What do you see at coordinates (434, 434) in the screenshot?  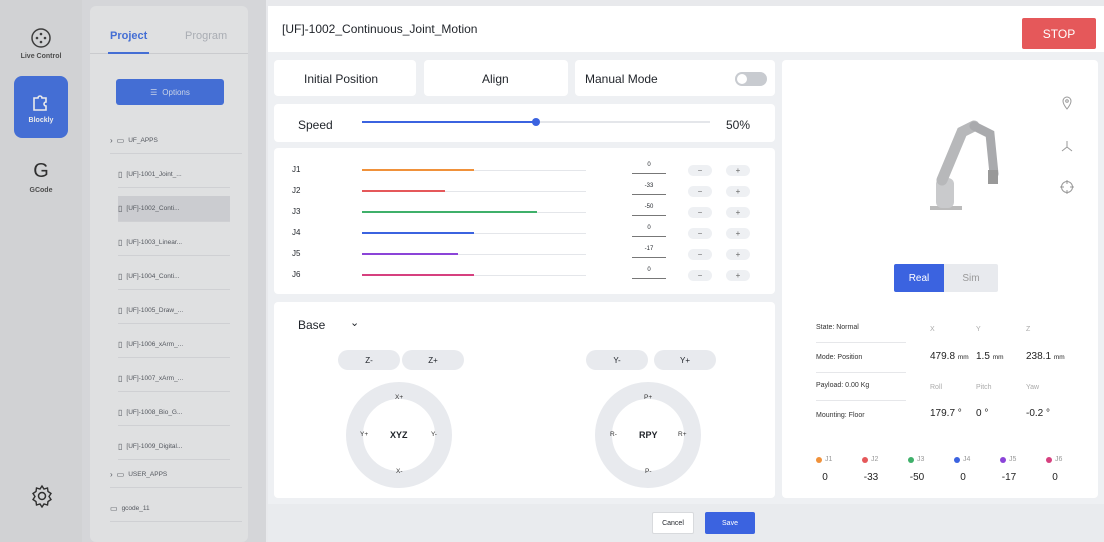 I see `y-minus-label: Y-` at bounding box center [434, 434].